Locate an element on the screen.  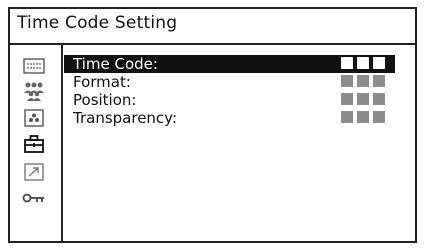
menu-item-position: Position: is located at coordinates (229, 100).